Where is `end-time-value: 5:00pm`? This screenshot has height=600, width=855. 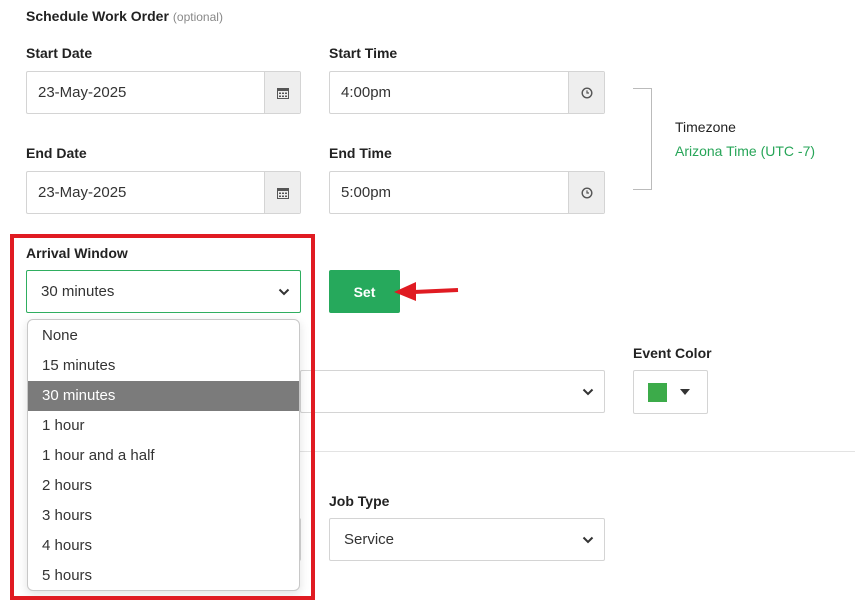
end-time-value: 5:00pm is located at coordinates (366, 192).